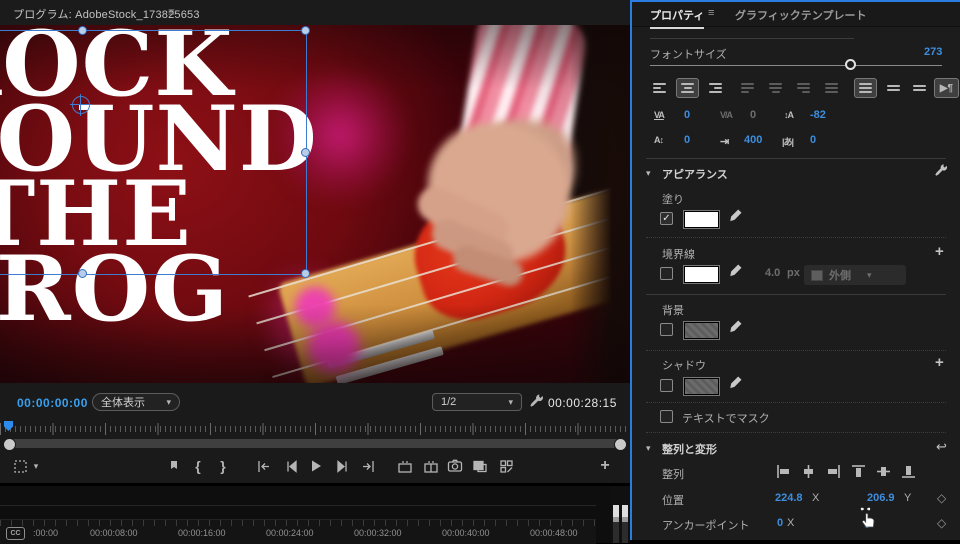  I want to click on playback-resolution-select: 1/2 ▾, so click(477, 402).